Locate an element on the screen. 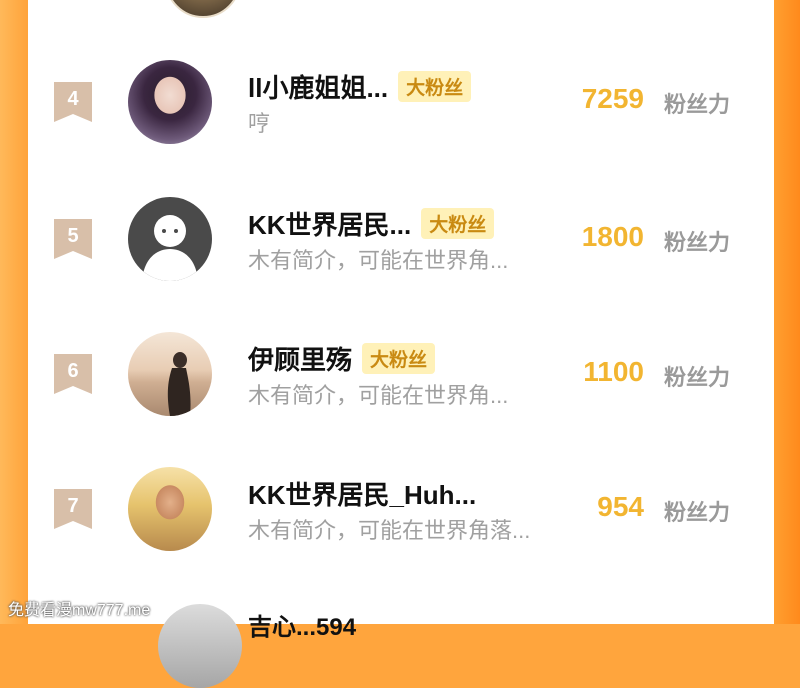 The height and width of the screenshot is (688, 800). fan-power-count: 1100 is located at coordinates (613, 371).